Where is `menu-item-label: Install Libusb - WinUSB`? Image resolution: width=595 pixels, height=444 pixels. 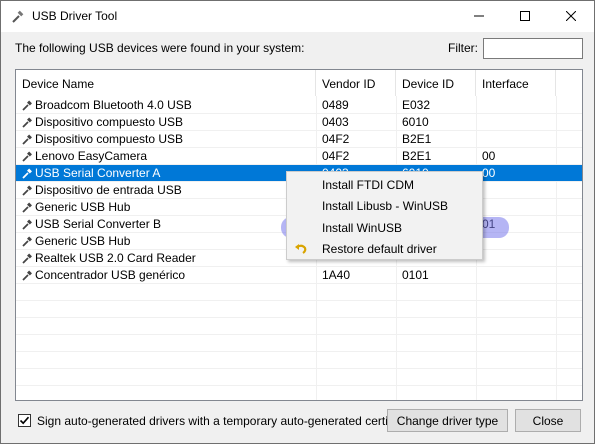
menu-item-label: Install Libusb - WinUSB is located at coordinates (385, 206).